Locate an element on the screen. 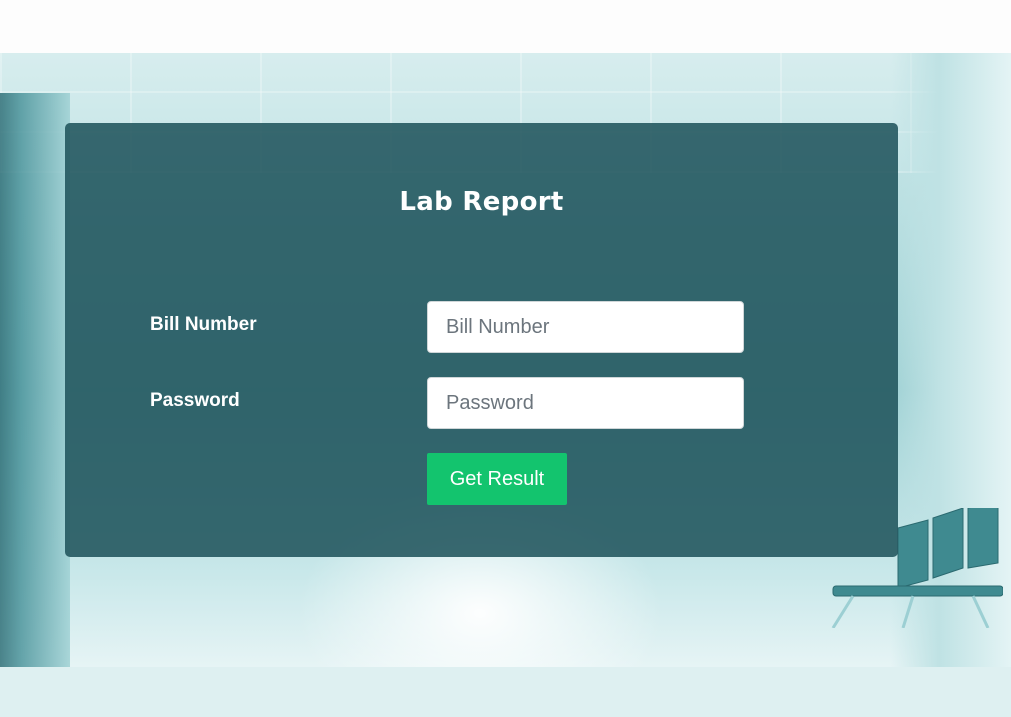 The image size is (1011, 717). corridor-left-wall is located at coordinates (35, 380).